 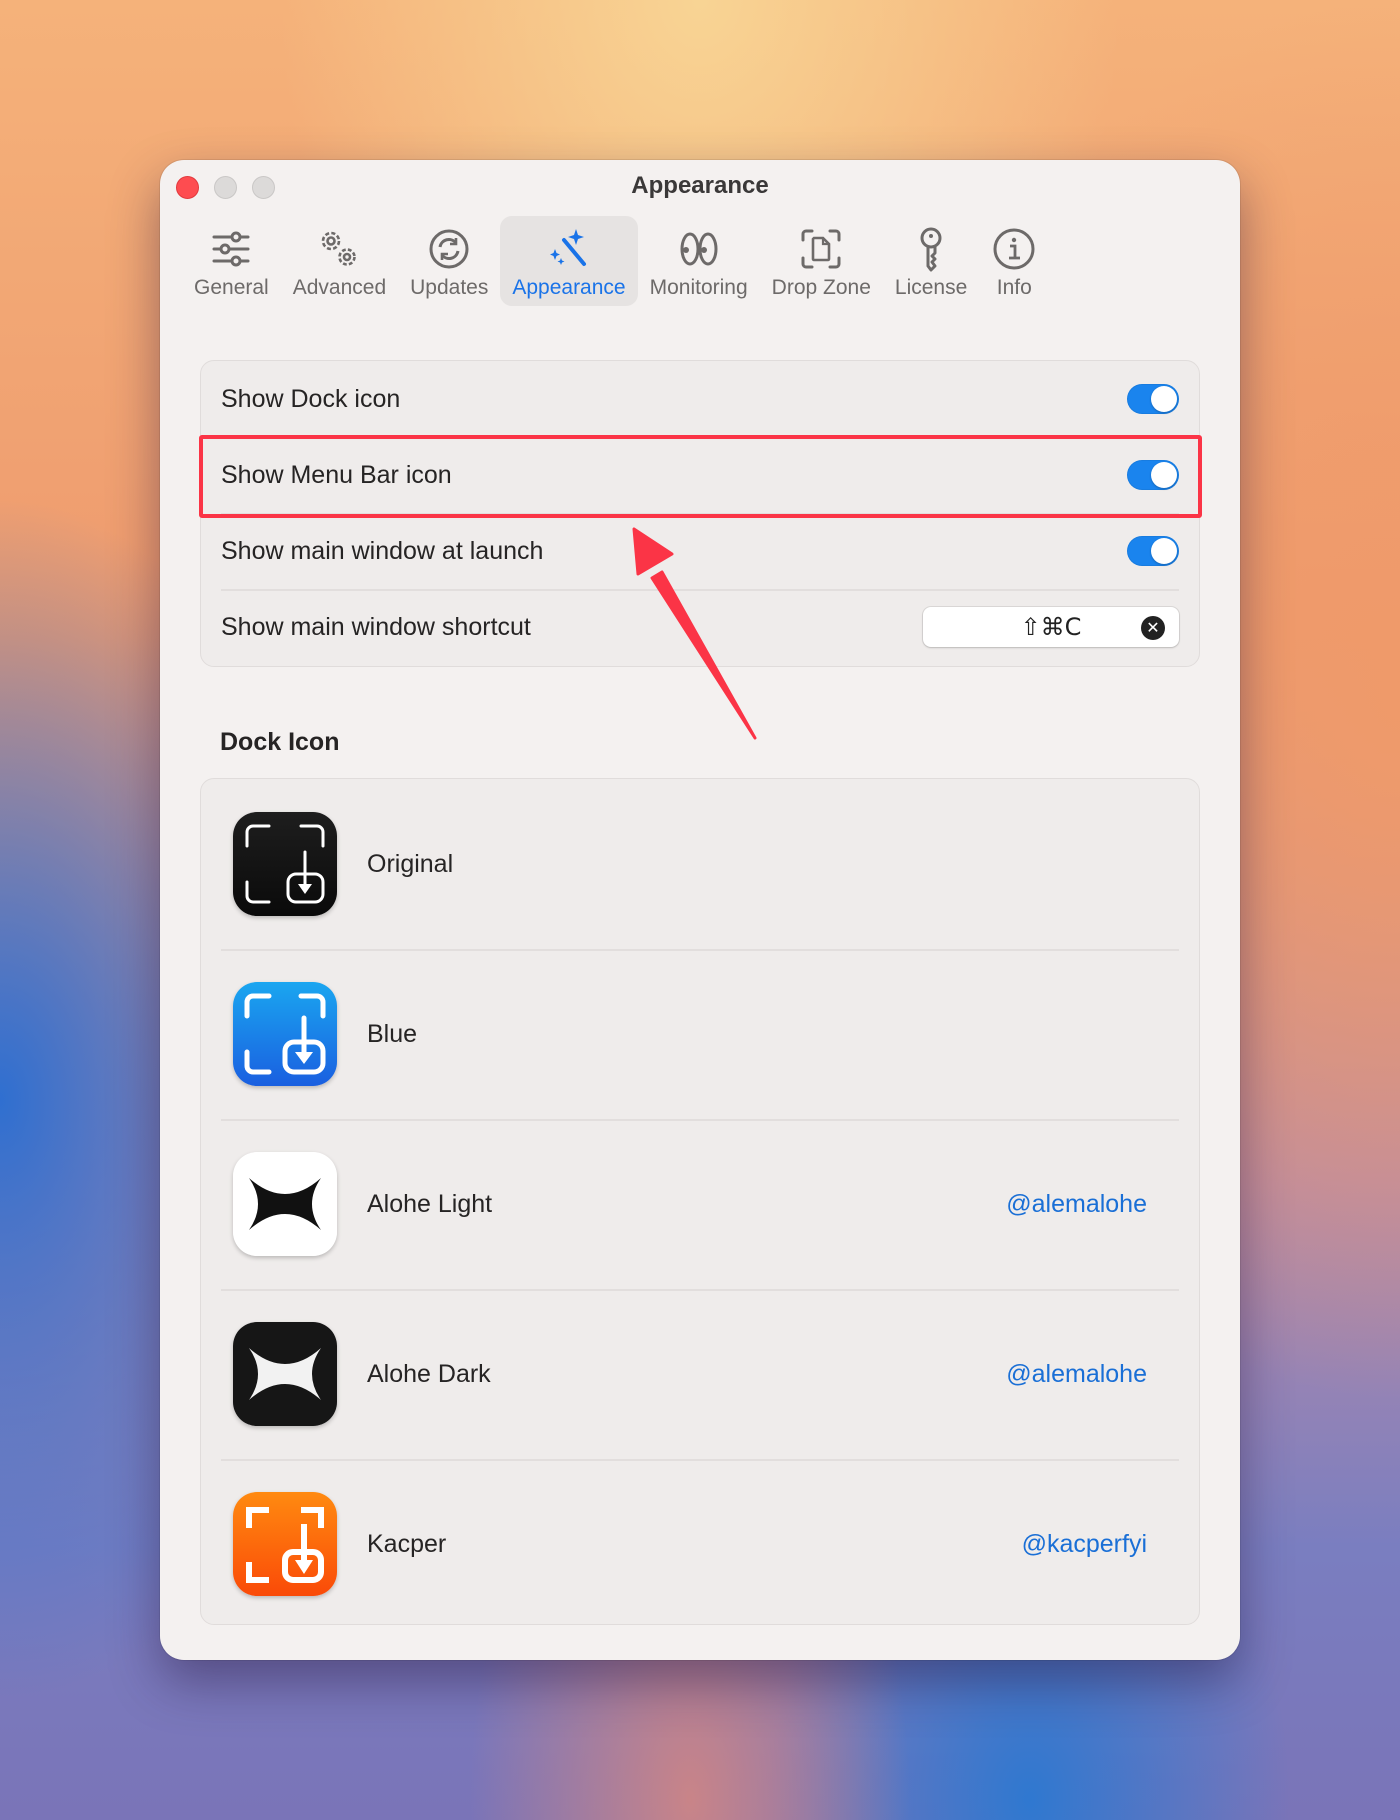 I want to click on dock-icon-name: Blue, so click(x=392, y=1033).